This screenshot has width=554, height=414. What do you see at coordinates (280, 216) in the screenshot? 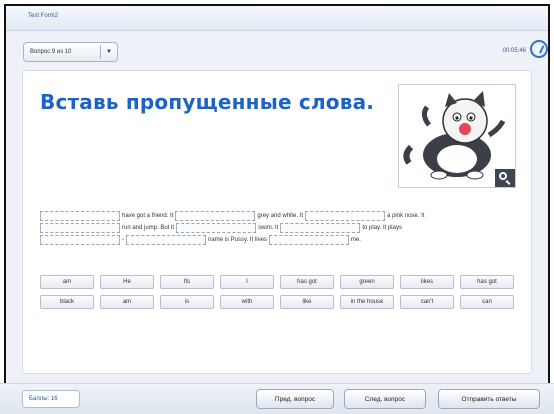
I see `sentence-text: grey and white. It` at bounding box center [280, 216].